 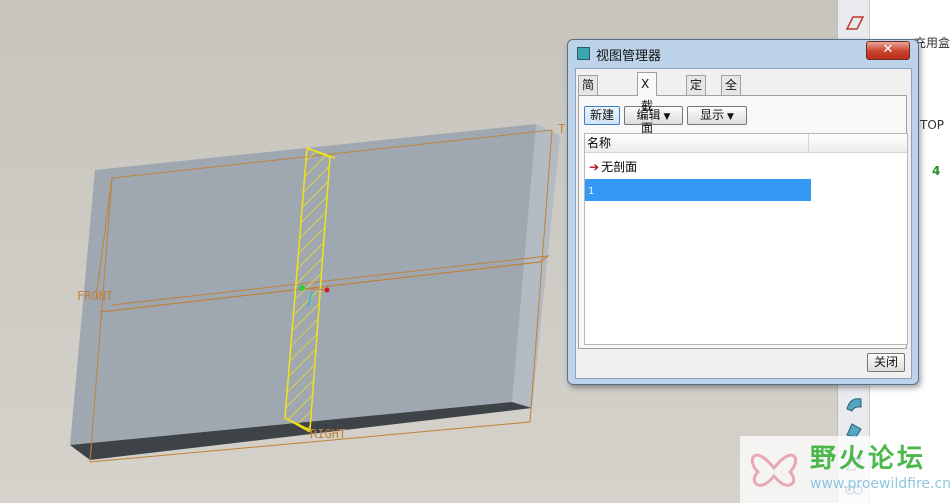 I want to click on watermark-url: www.proewildfire.cn, so click(x=881, y=484).